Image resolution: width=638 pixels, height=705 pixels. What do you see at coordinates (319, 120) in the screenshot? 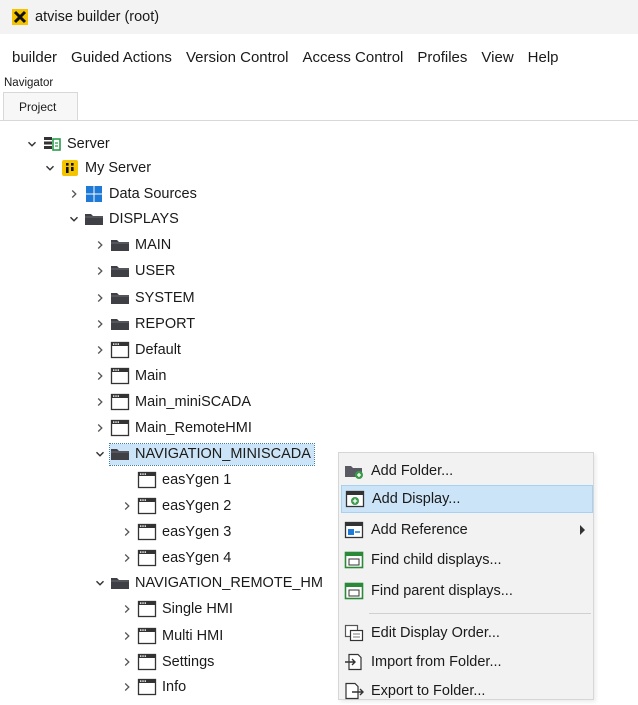
I see `tab-divider` at bounding box center [319, 120].